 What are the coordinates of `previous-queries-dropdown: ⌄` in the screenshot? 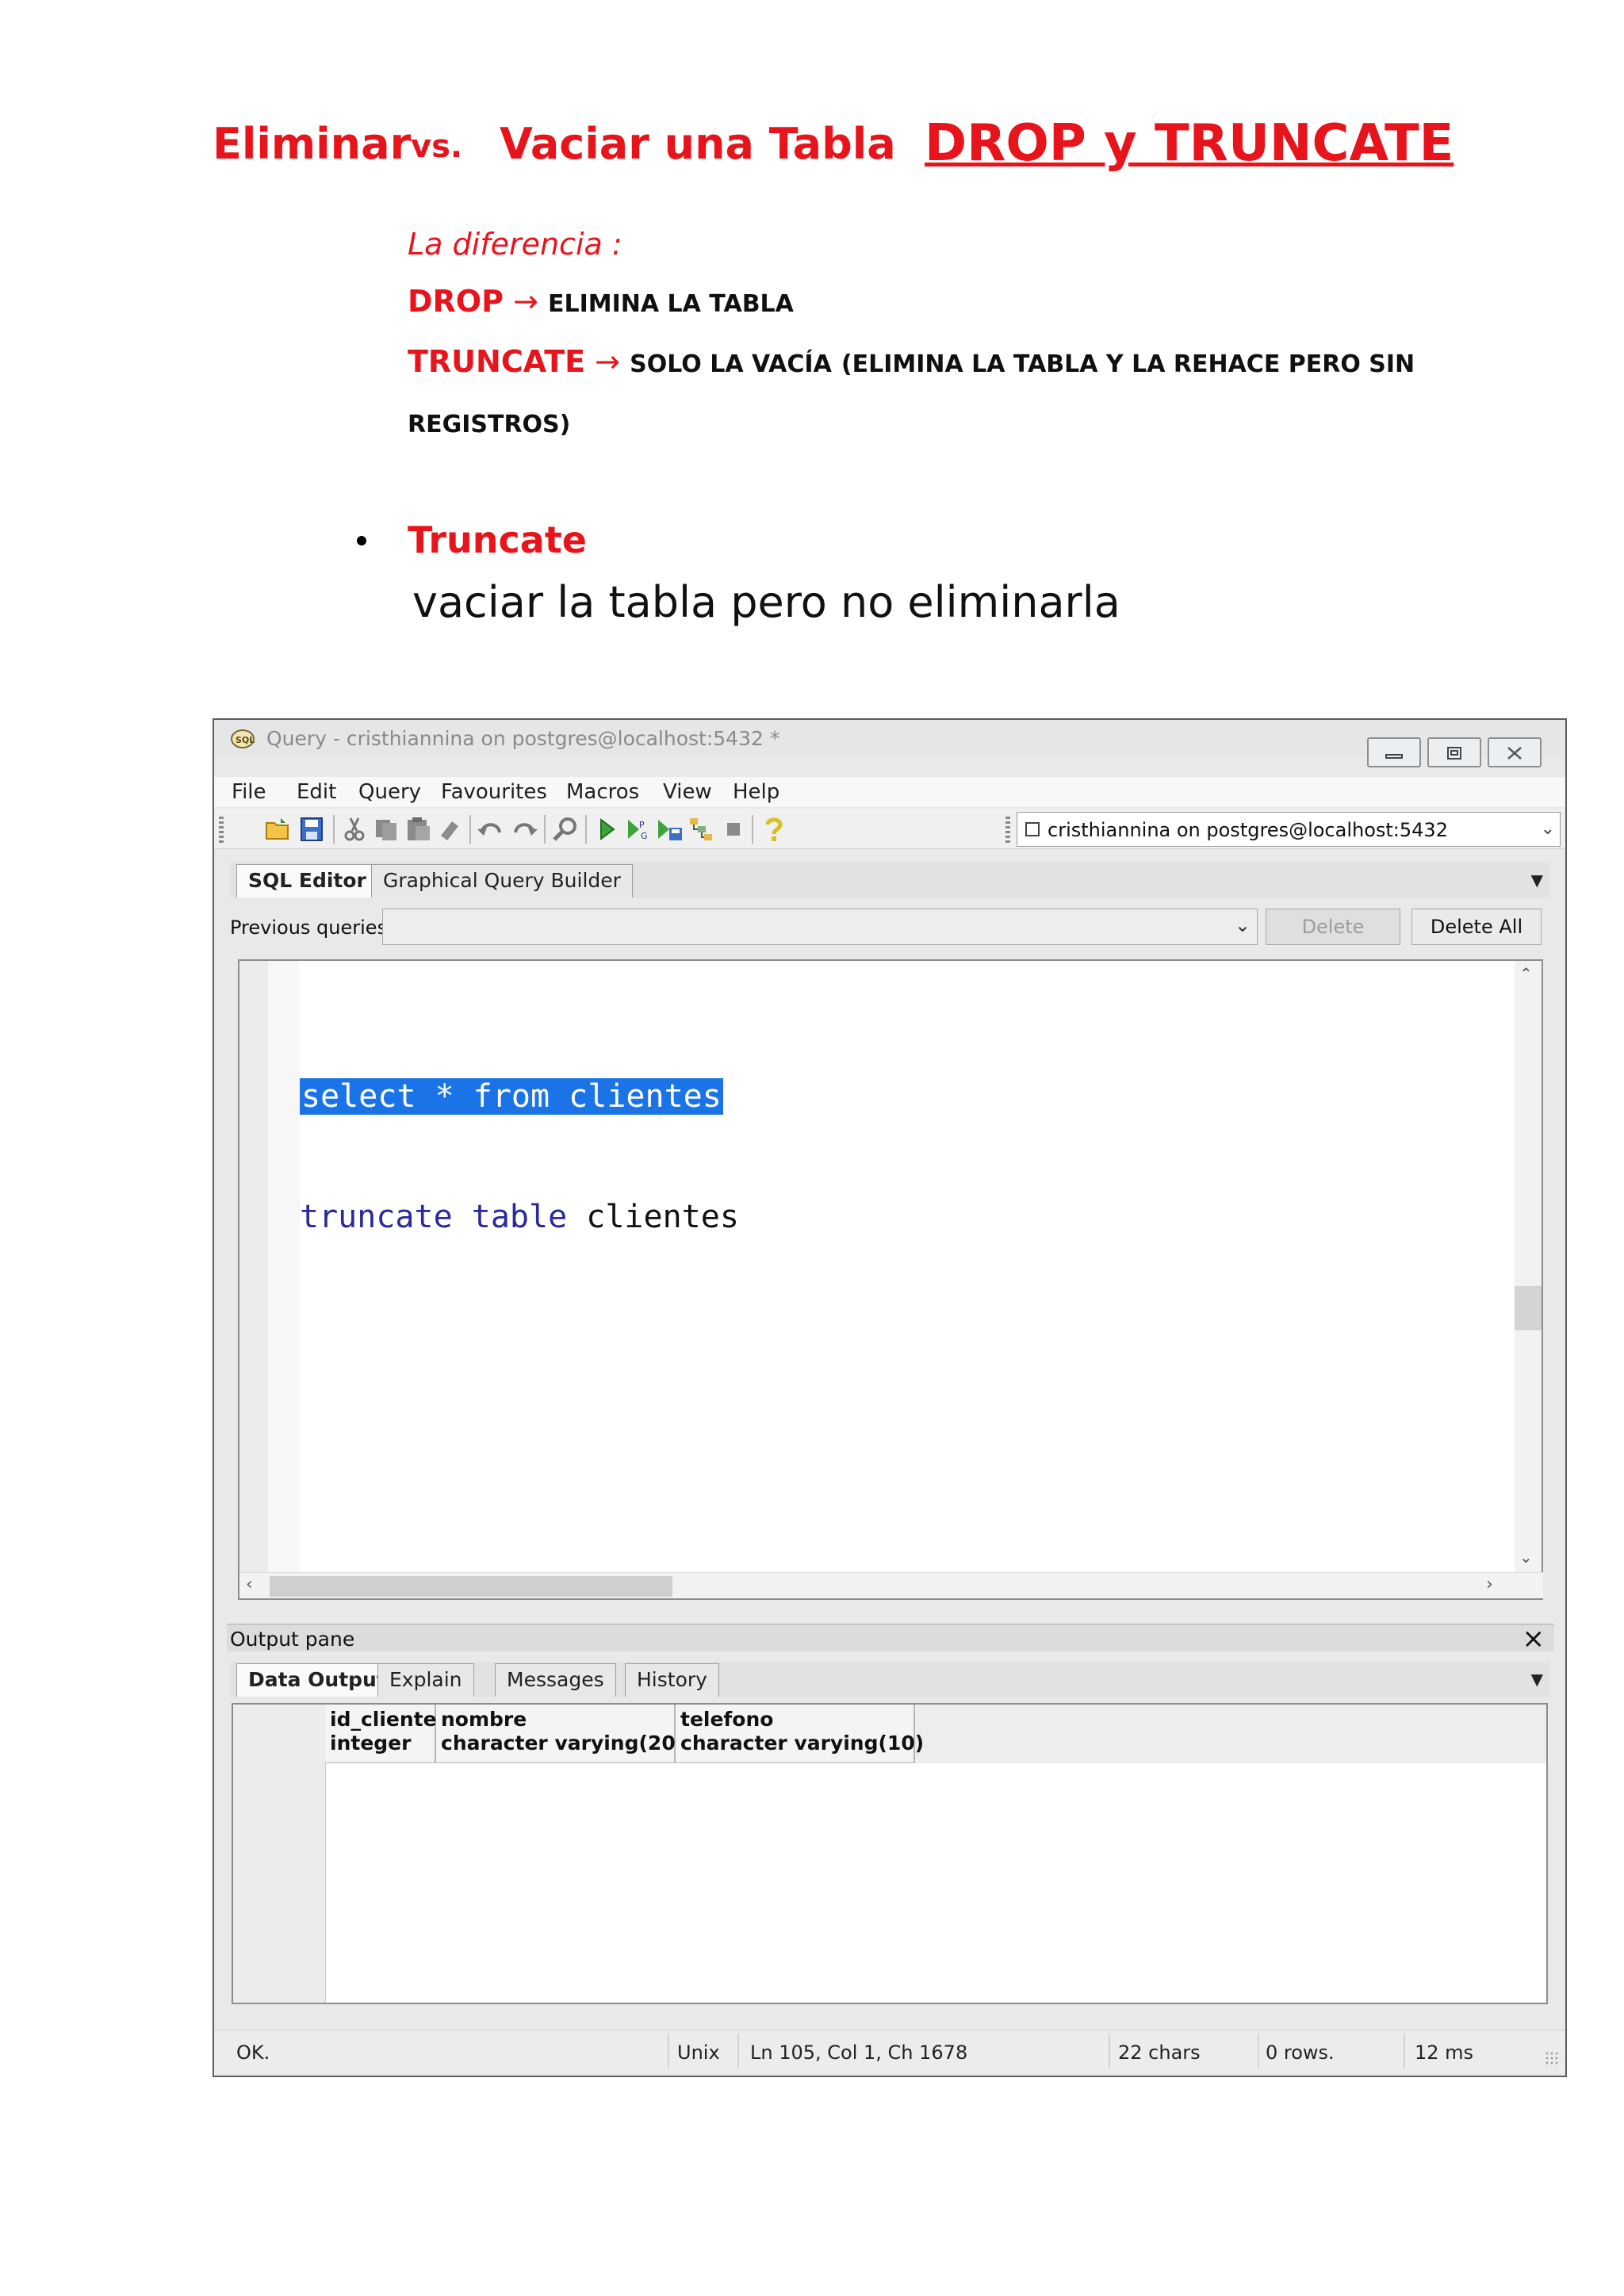 It's located at (820, 927).